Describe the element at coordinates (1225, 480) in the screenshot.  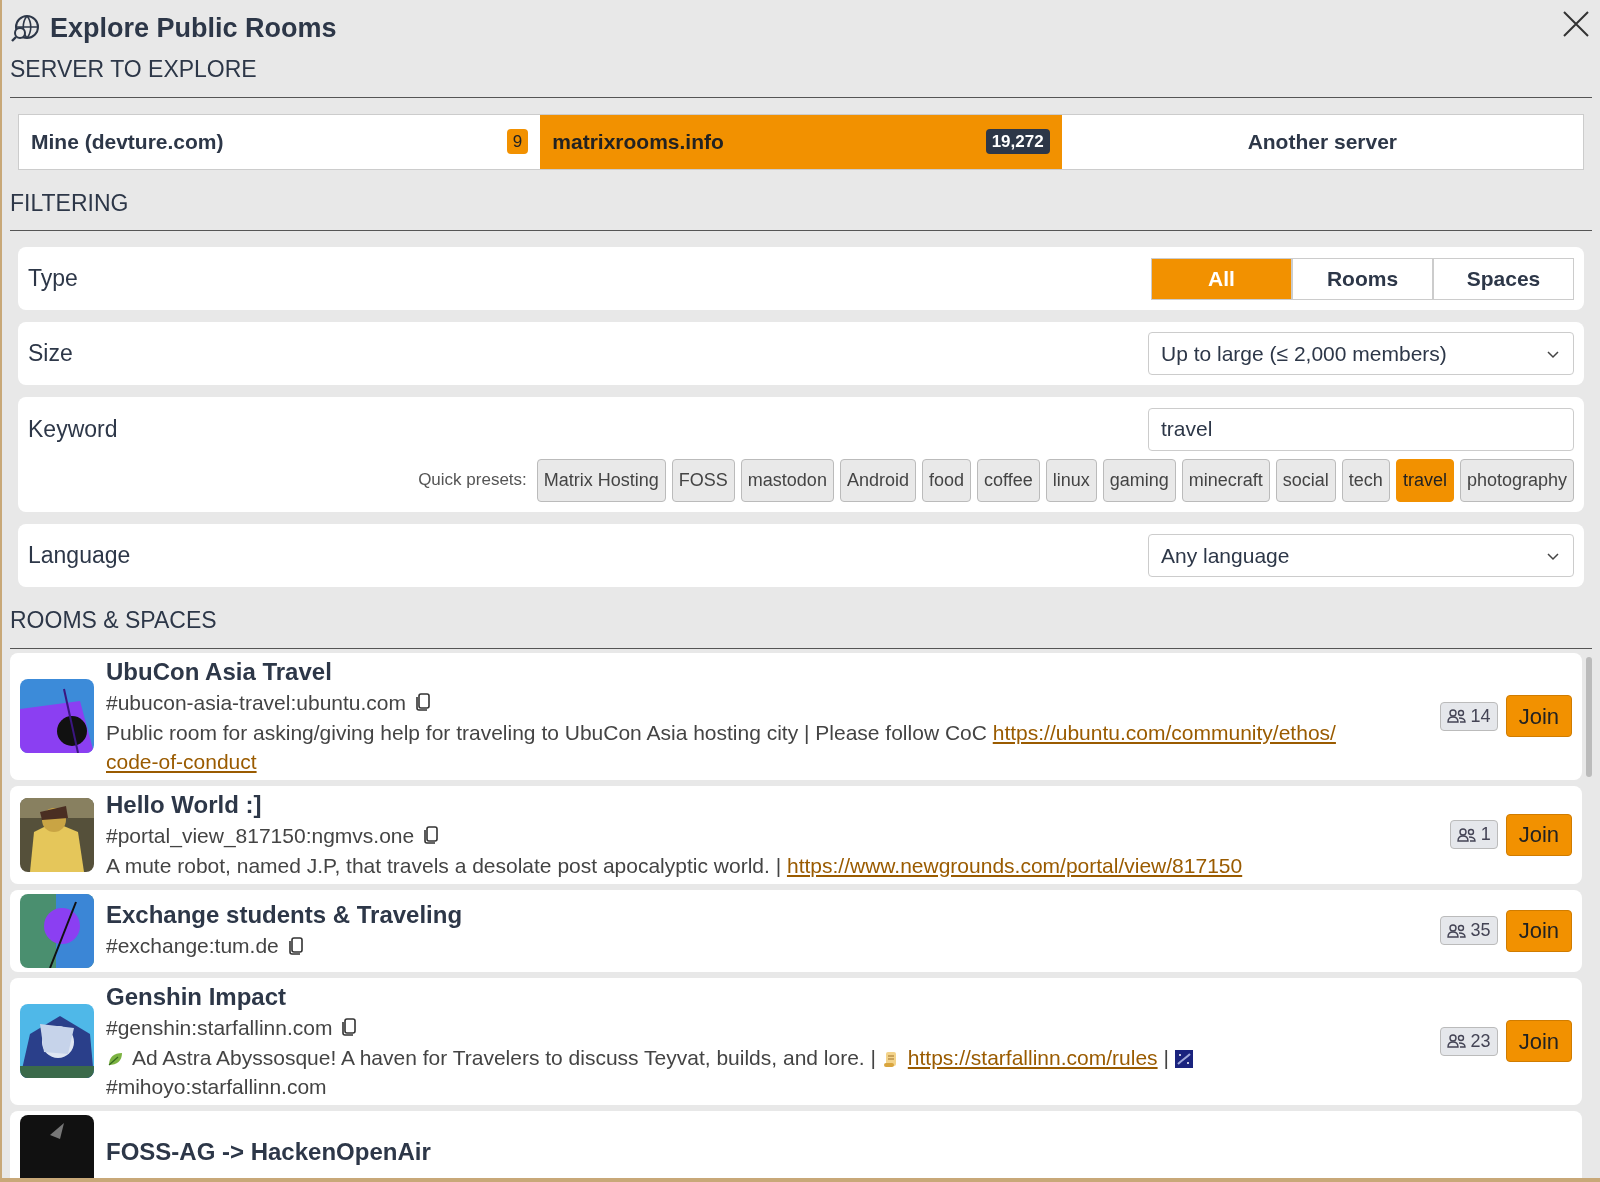
I see `preset-chip: minecraft` at that location.